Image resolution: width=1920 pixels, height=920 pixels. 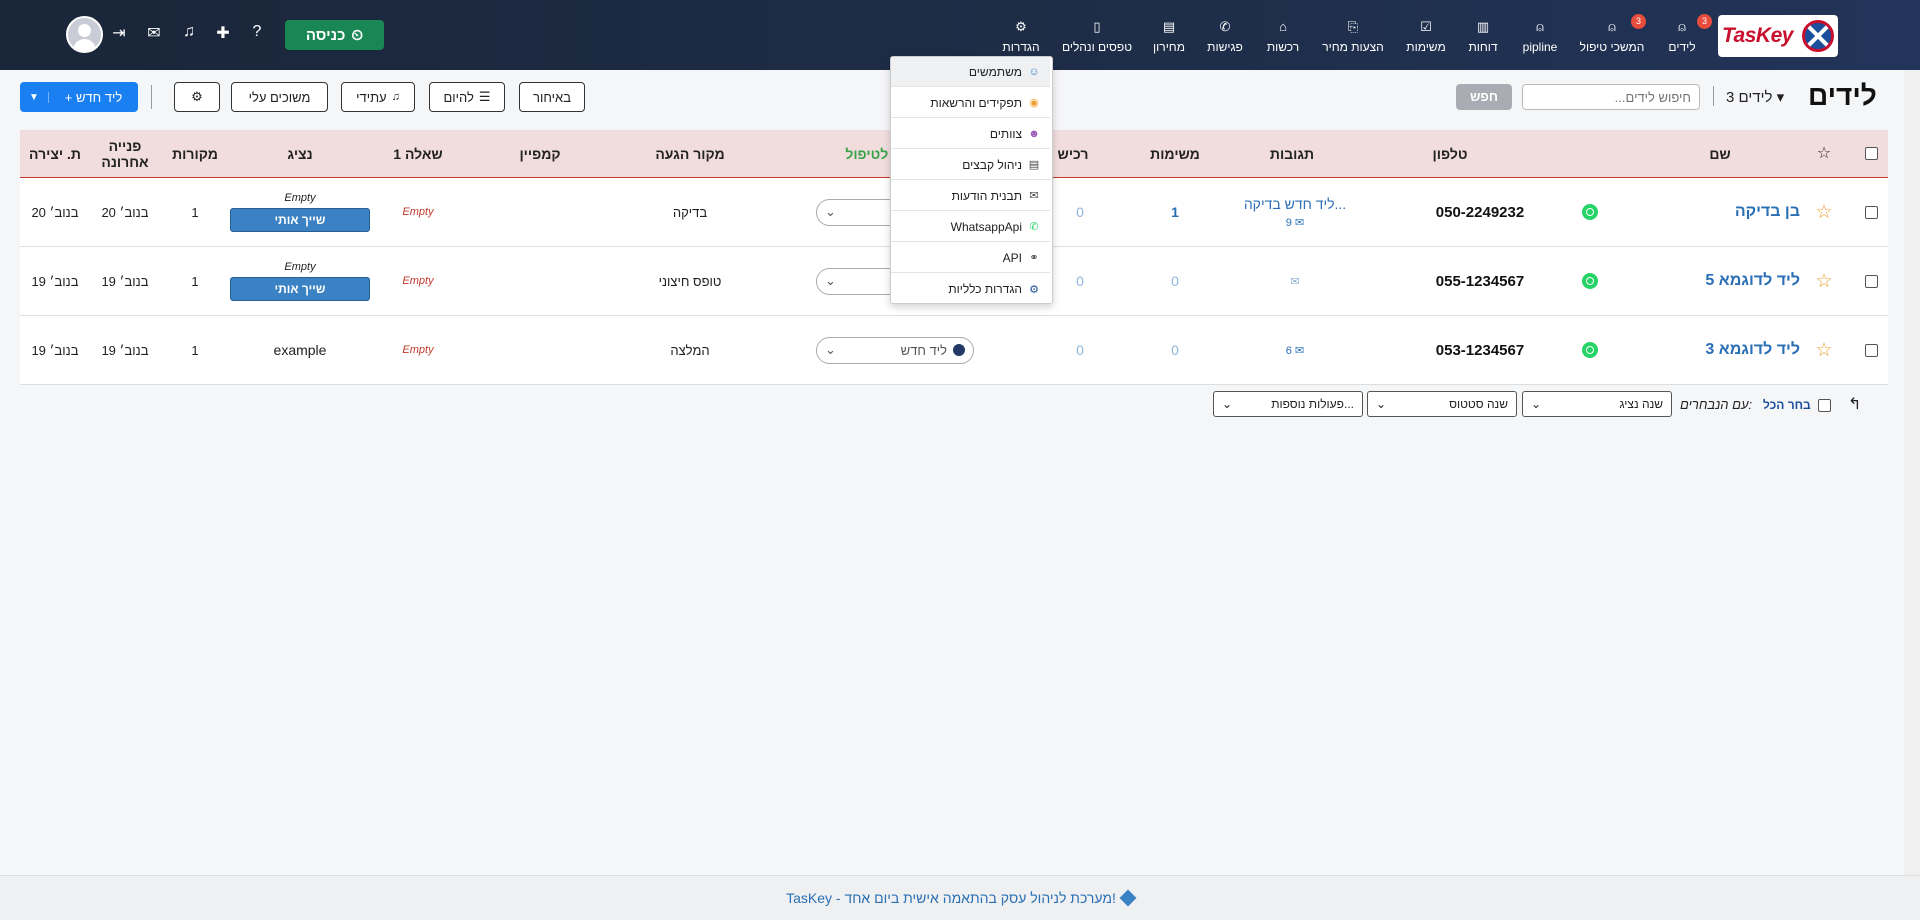 I want to click on search-button: חפש, so click(x=1484, y=97).